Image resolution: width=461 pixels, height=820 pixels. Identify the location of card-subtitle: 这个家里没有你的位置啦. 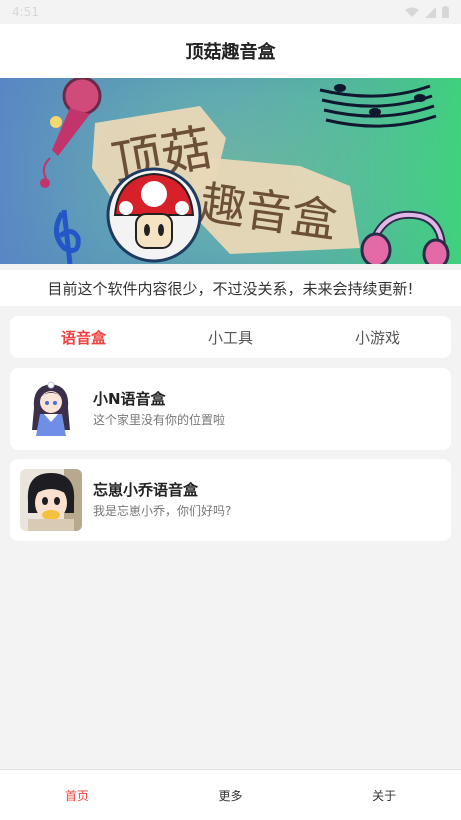
(159, 420).